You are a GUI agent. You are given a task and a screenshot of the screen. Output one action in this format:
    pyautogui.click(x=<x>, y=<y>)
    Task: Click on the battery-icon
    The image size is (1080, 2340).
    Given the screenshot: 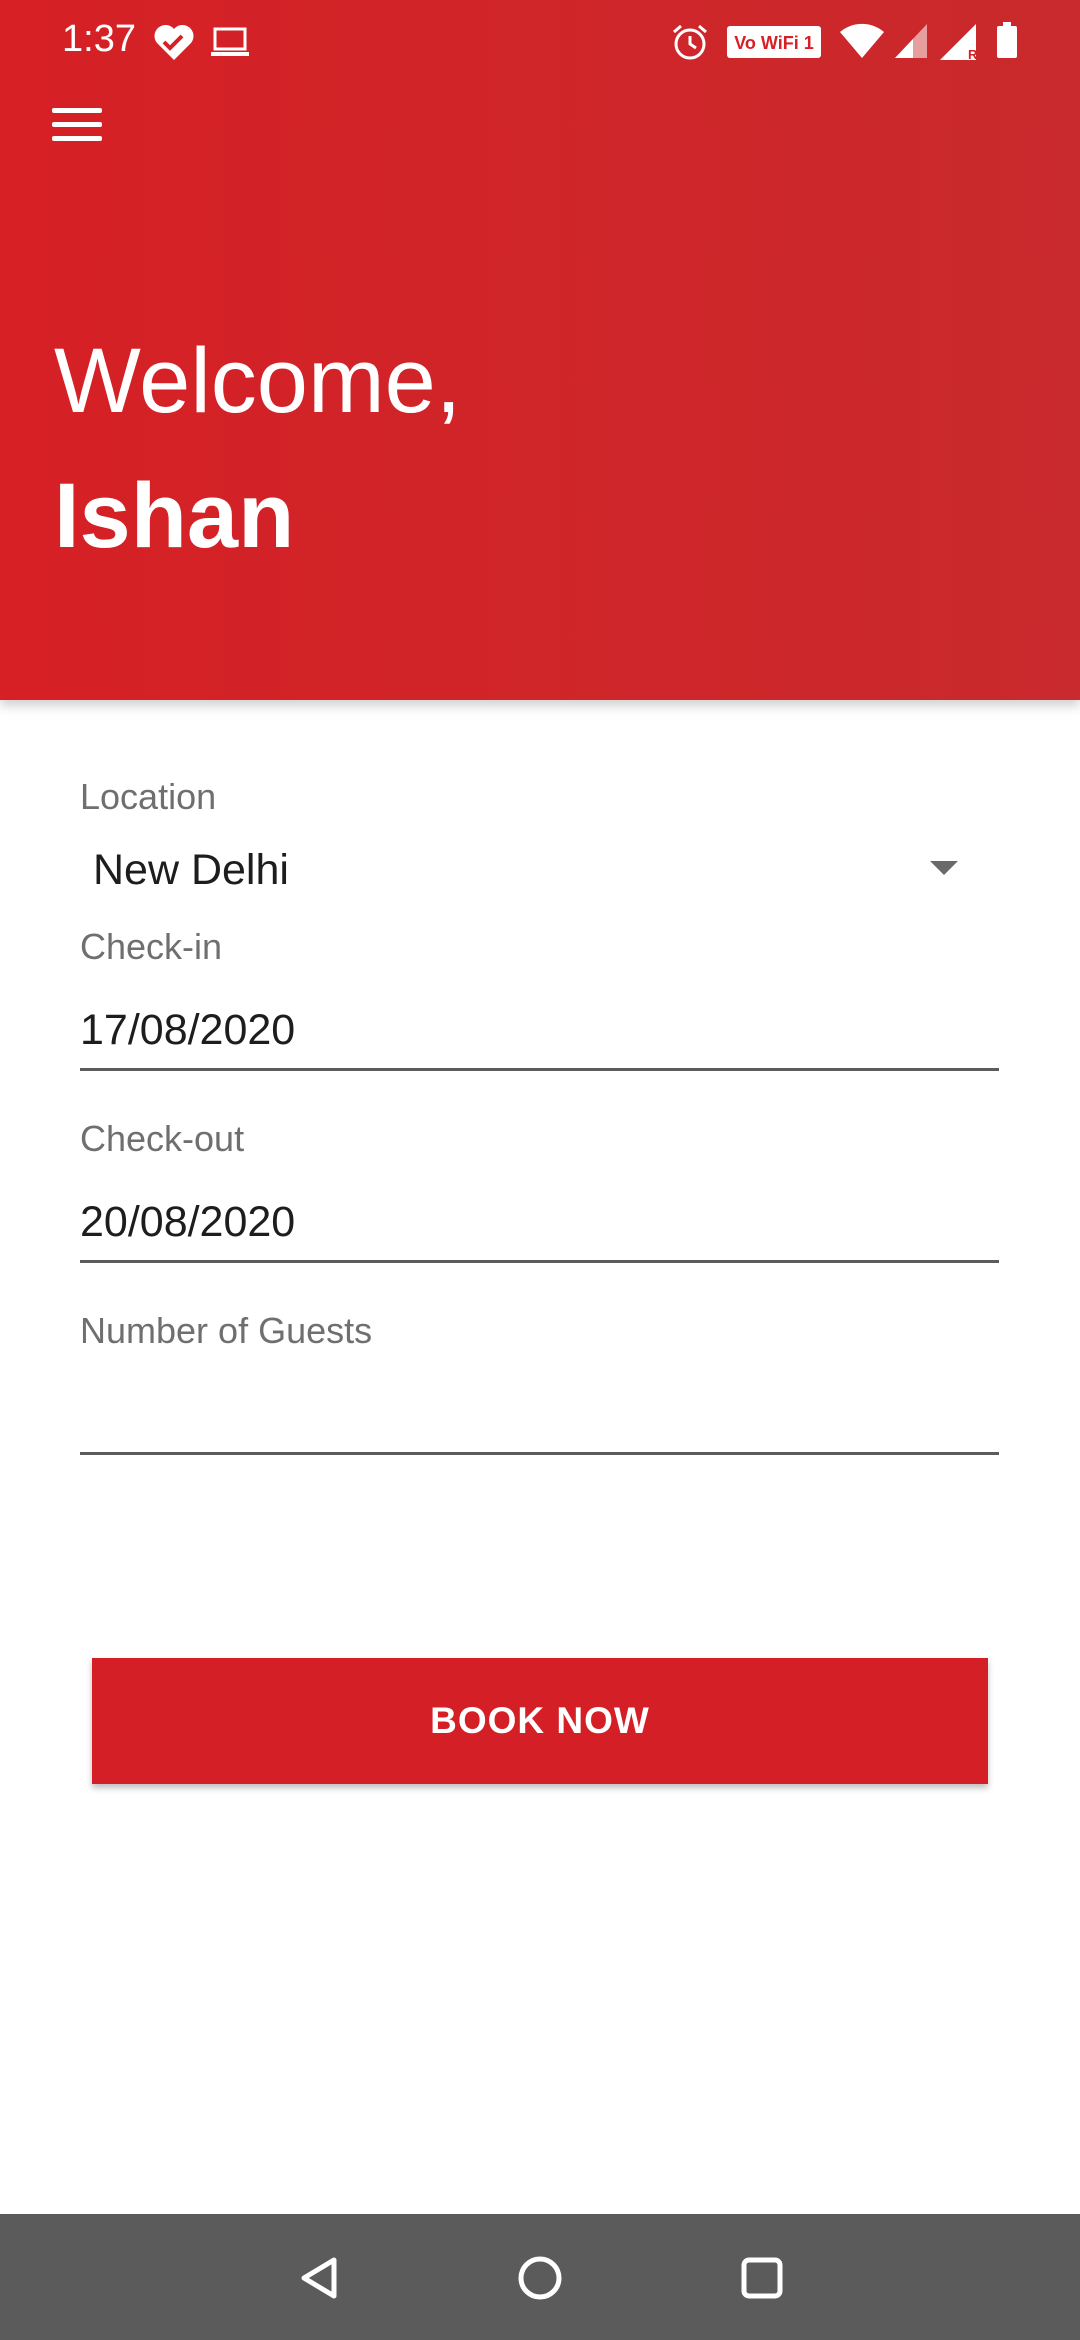 What is the action you would take?
    pyautogui.click(x=1007, y=43)
    